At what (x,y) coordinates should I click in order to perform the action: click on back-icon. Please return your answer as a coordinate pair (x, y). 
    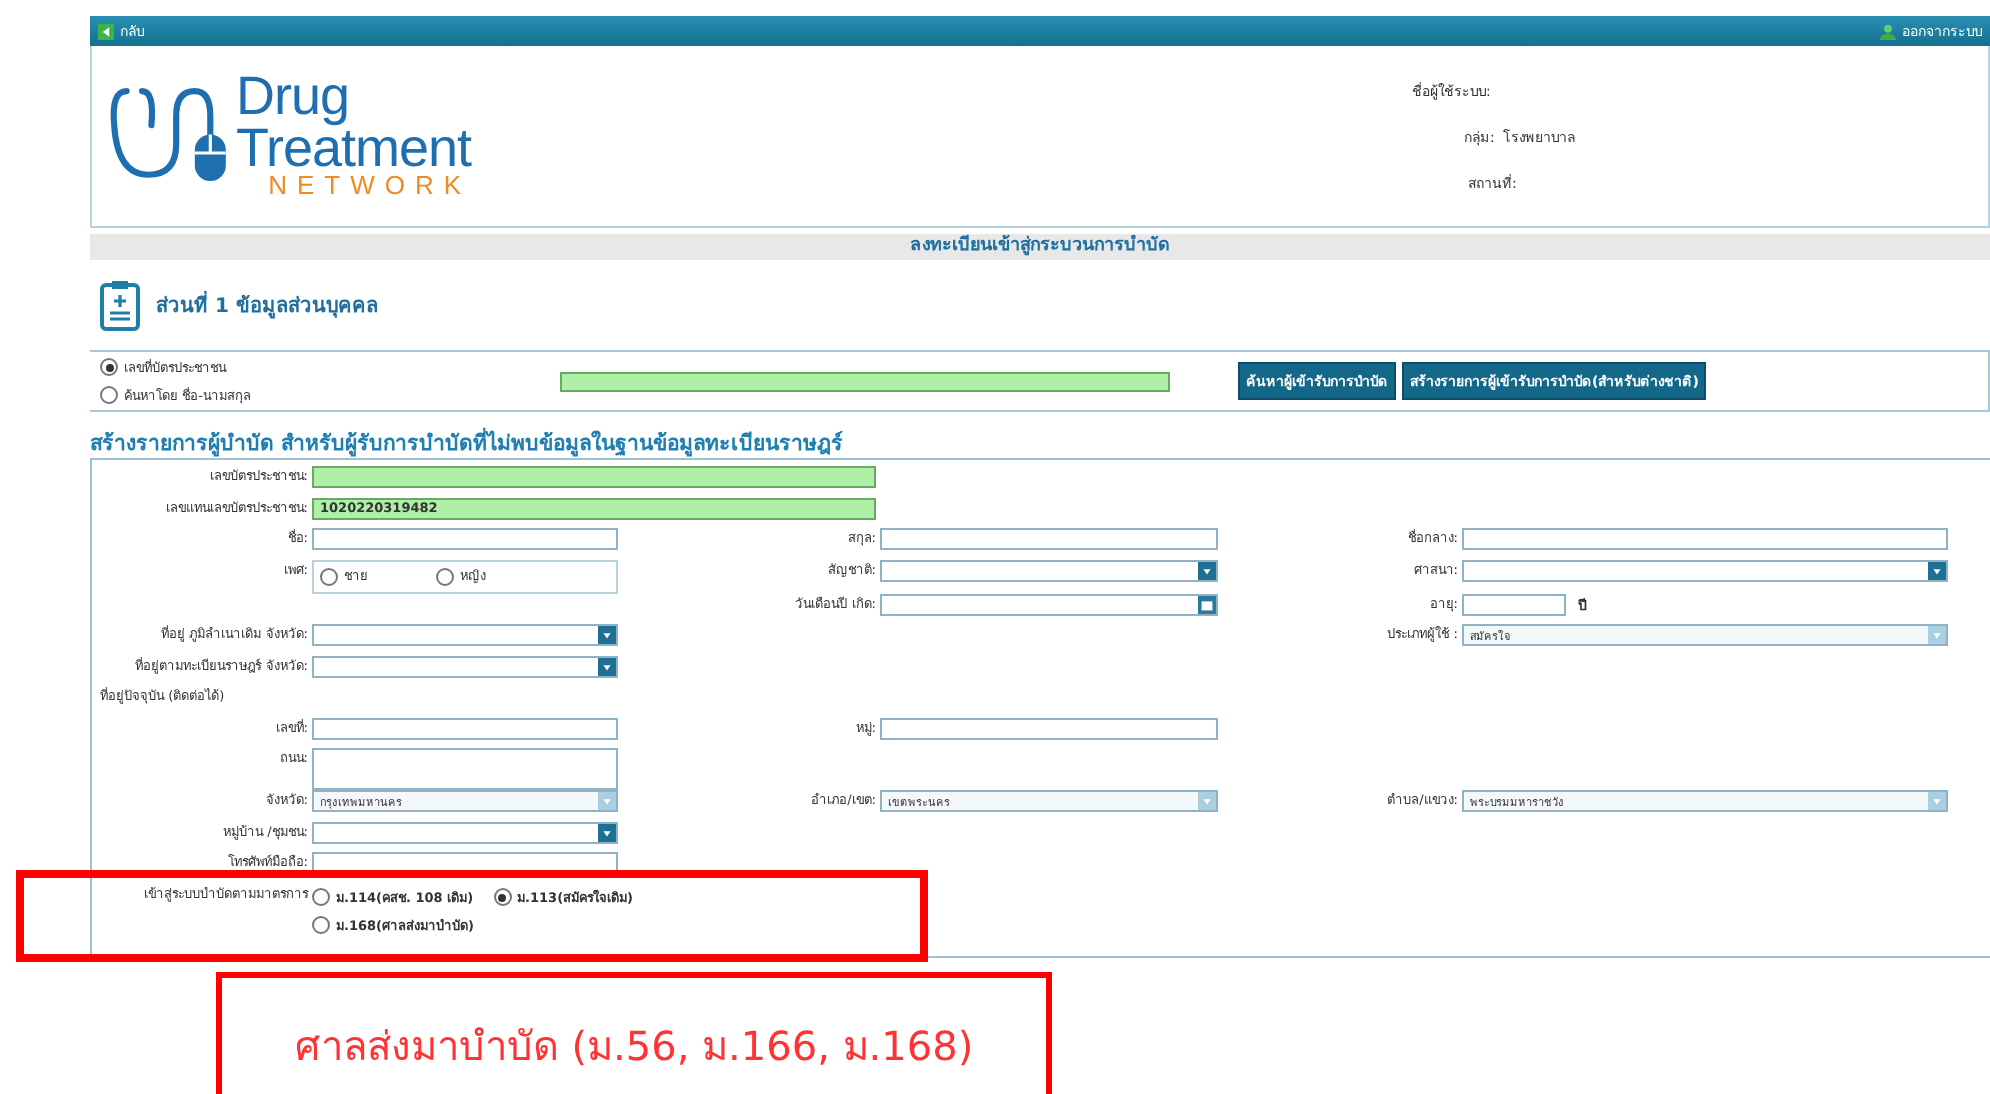
    Looking at the image, I should click on (106, 31).